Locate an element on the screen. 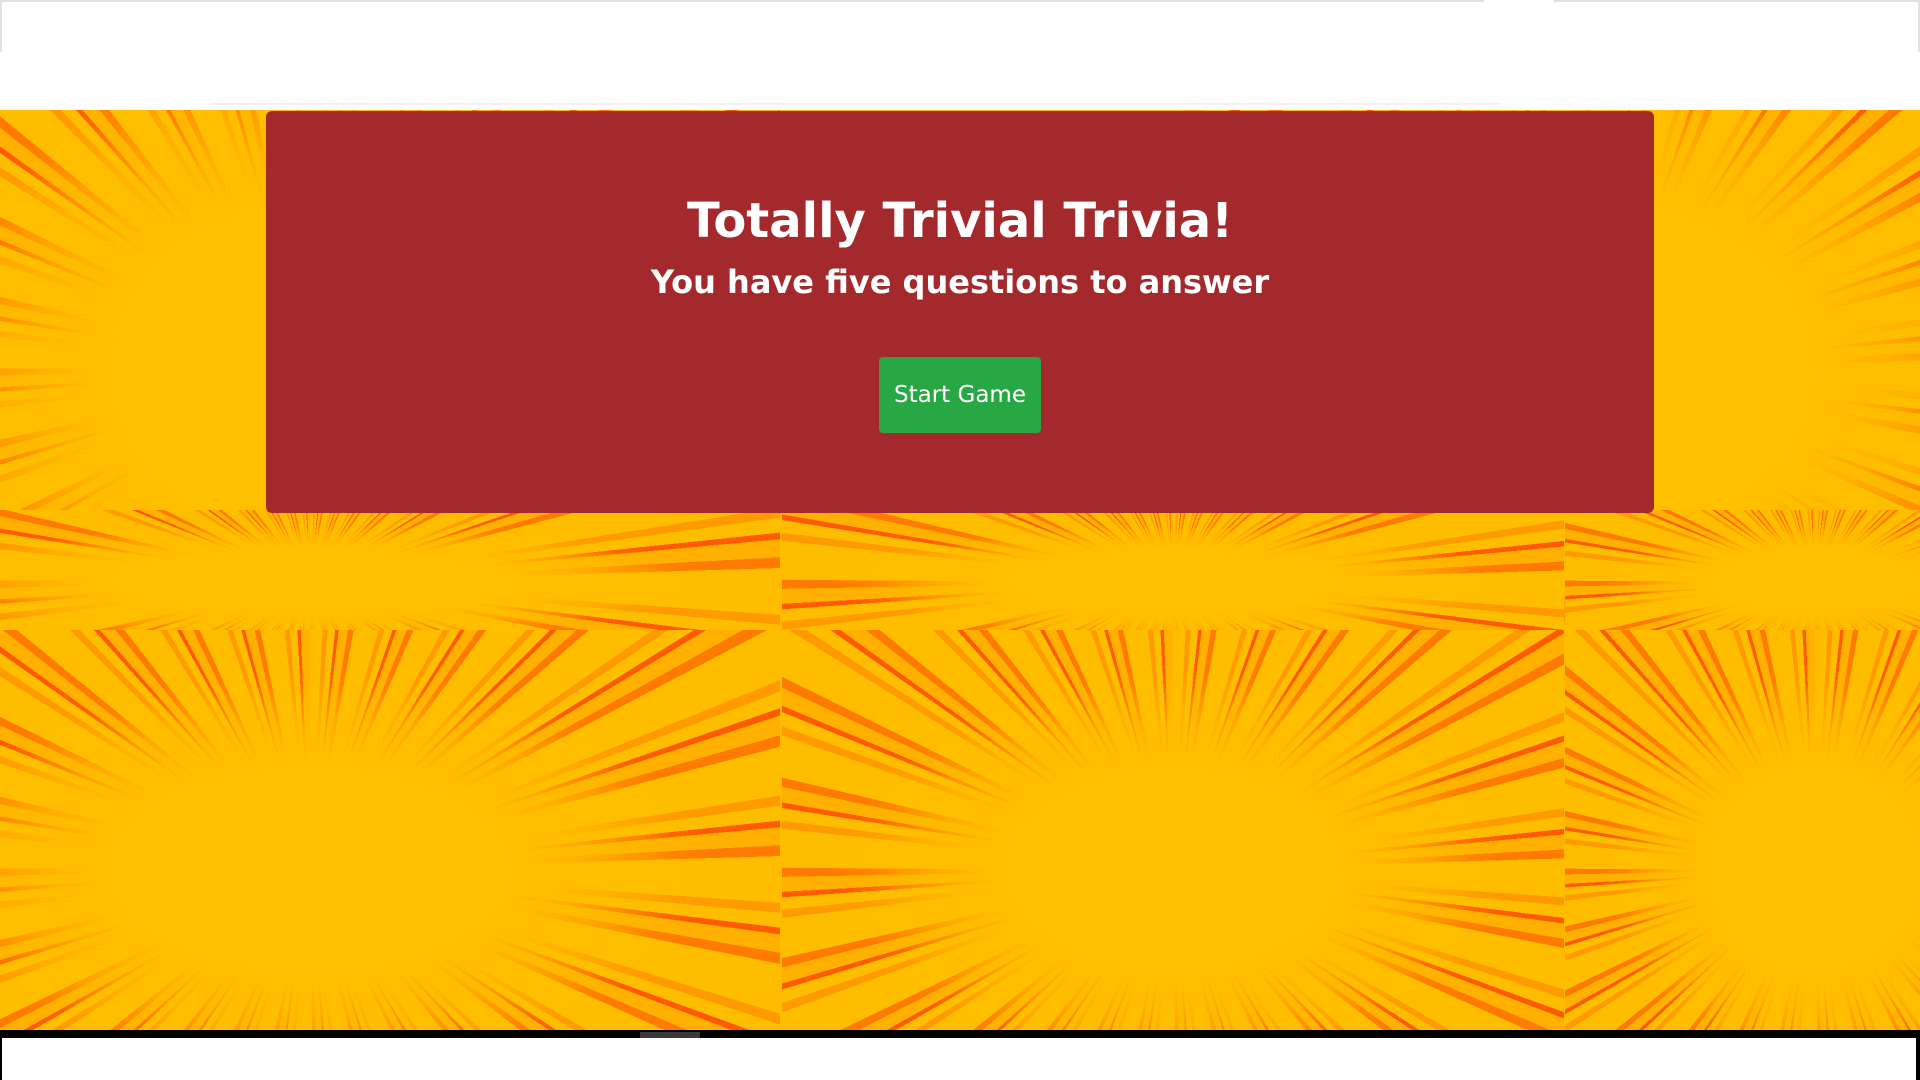  bottom-bar is located at coordinates (960, 1055).